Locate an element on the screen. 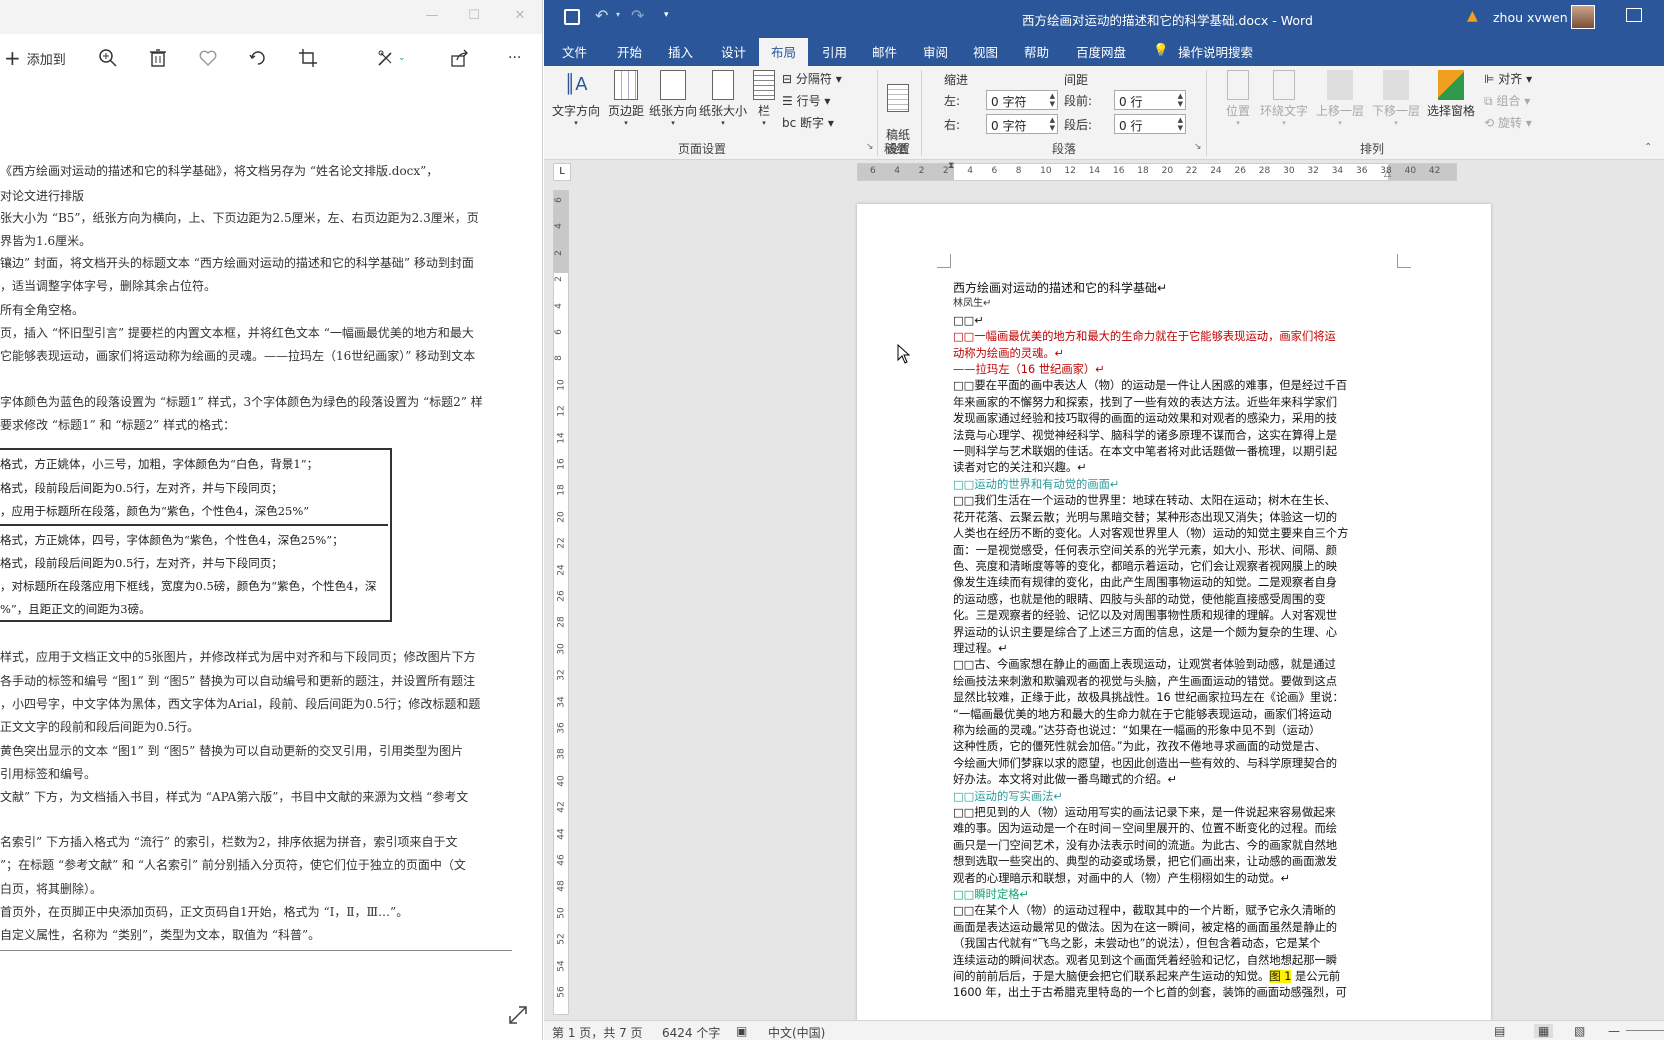 Image resolution: width=1664 pixels, height=1040 pixels. paragraph-line: 1600 年，出土于古希腊克里特岛的一个匕首的剑套，装饰的画面动感强烈，可 is located at coordinates (1150, 993).